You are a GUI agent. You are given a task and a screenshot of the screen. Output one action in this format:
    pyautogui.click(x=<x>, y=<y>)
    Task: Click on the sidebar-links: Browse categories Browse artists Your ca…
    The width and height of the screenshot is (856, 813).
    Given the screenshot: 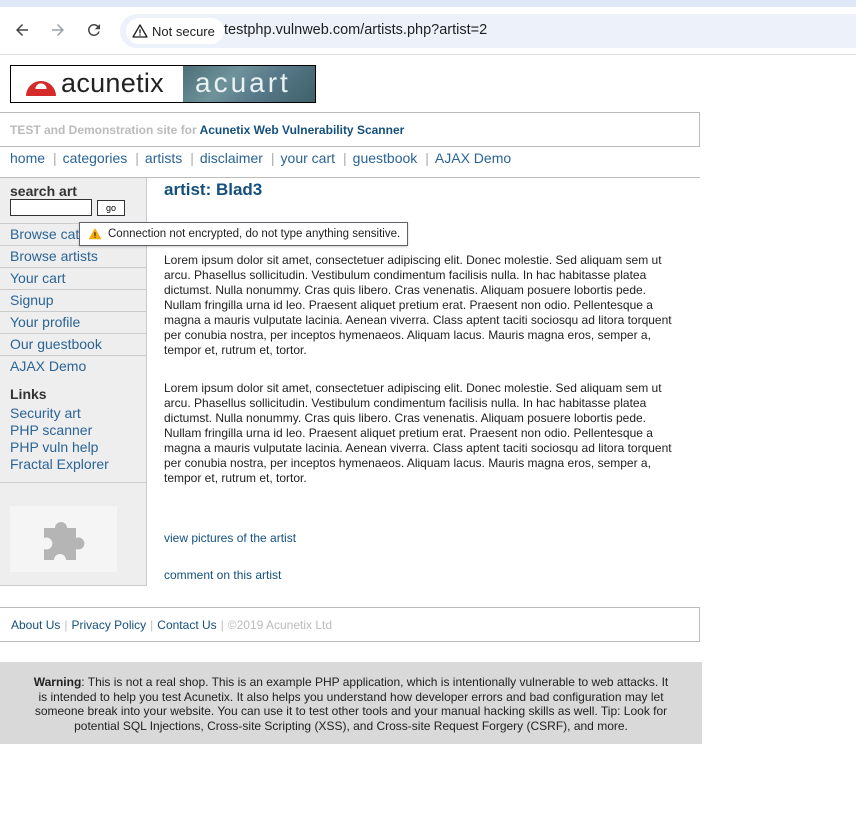 What is the action you would take?
    pyautogui.click(x=73, y=300)
    